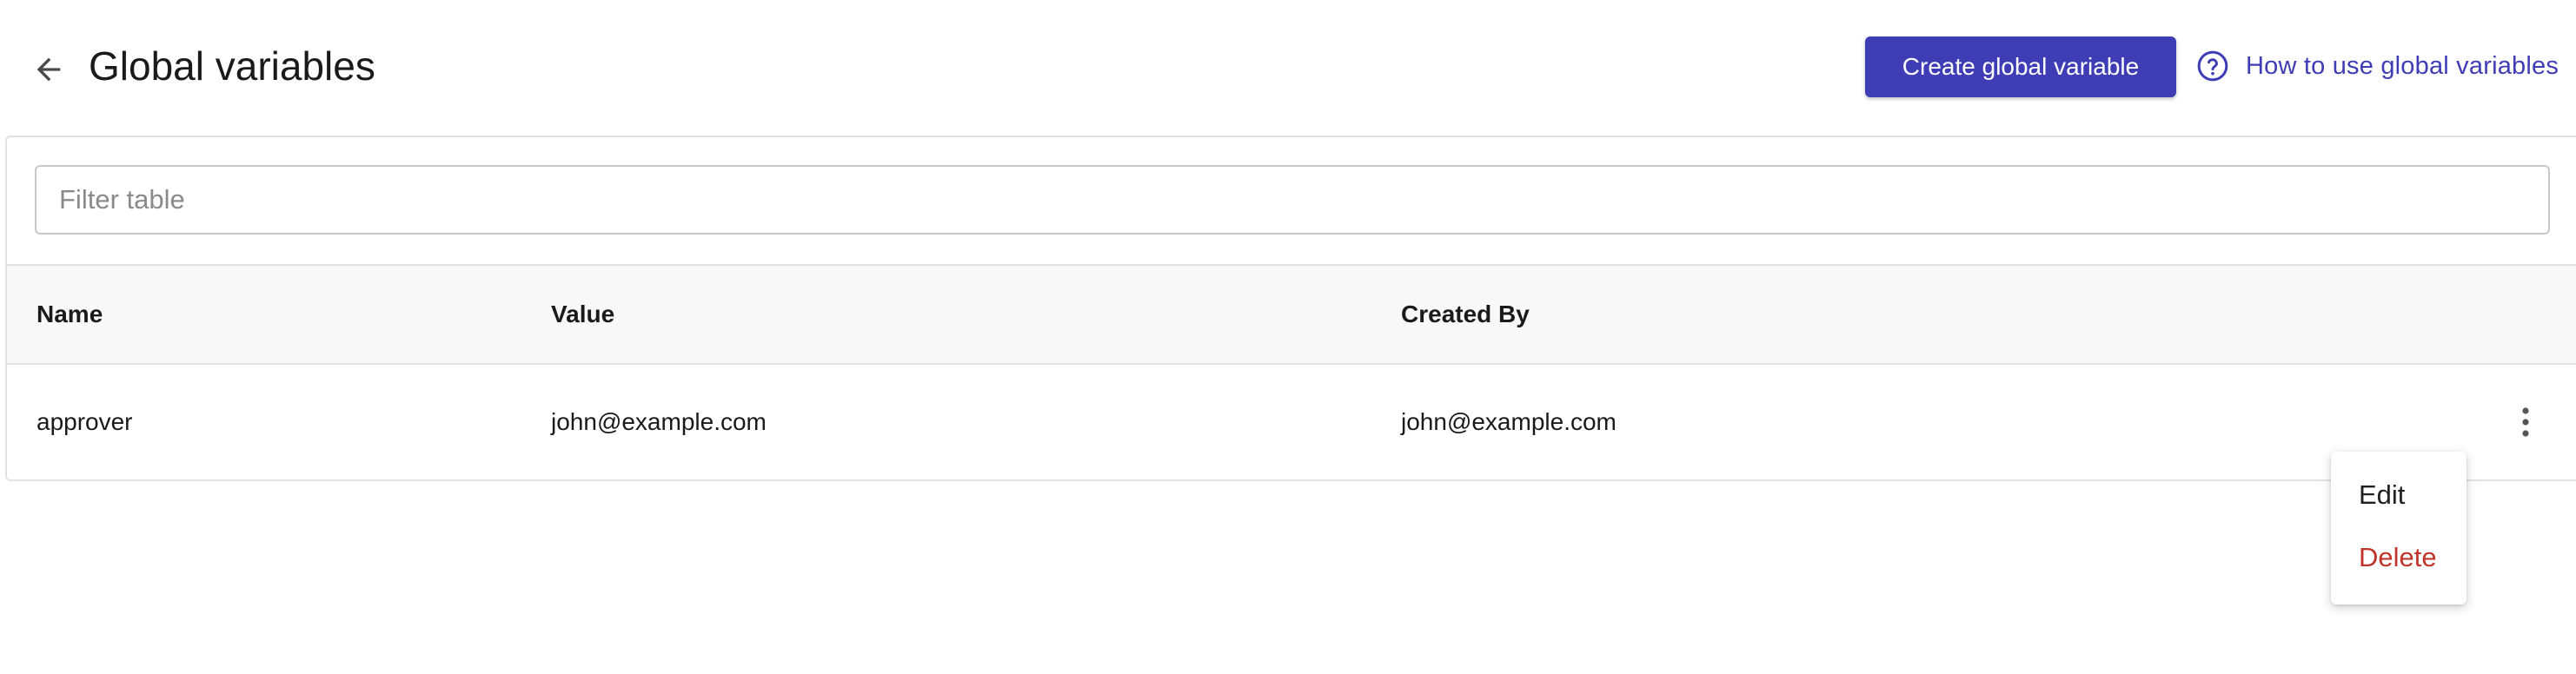 The width and height of the screenshot is (2576, 674). I want to click on row-actions-button, so click(2525, 422).